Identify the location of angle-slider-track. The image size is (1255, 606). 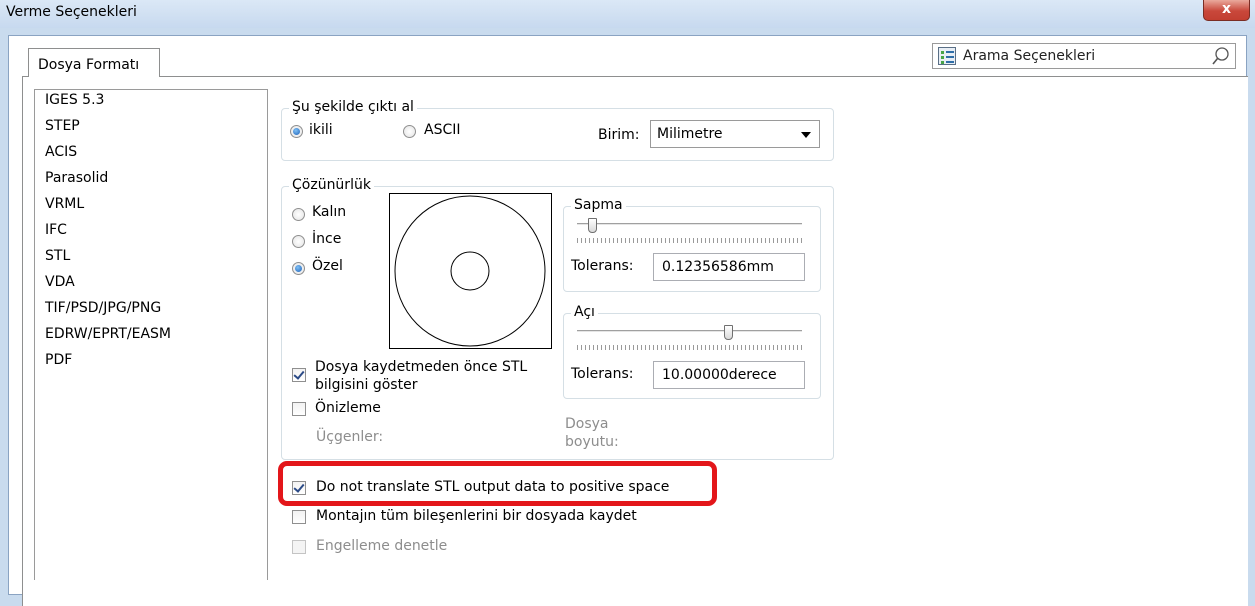
(689, 331).